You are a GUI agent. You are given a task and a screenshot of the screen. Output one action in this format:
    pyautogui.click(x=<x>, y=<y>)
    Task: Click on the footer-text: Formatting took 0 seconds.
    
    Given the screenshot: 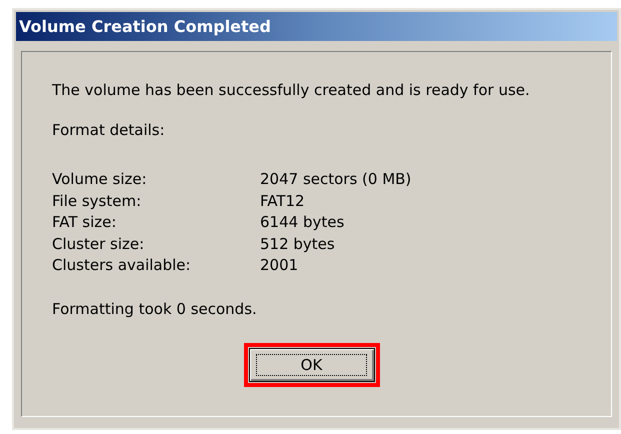 What is the action you would take?
    pyautogui.click(x=155, y=308)
    